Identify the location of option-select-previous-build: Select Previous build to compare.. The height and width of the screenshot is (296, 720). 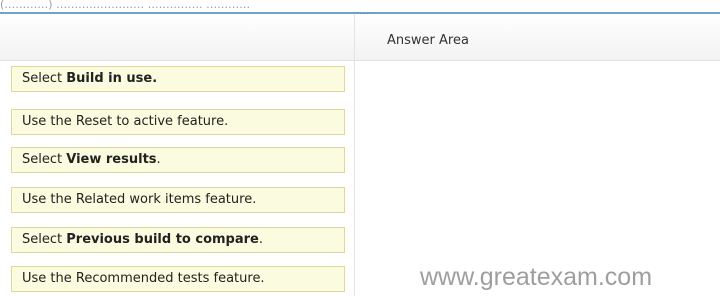
(178, 240).